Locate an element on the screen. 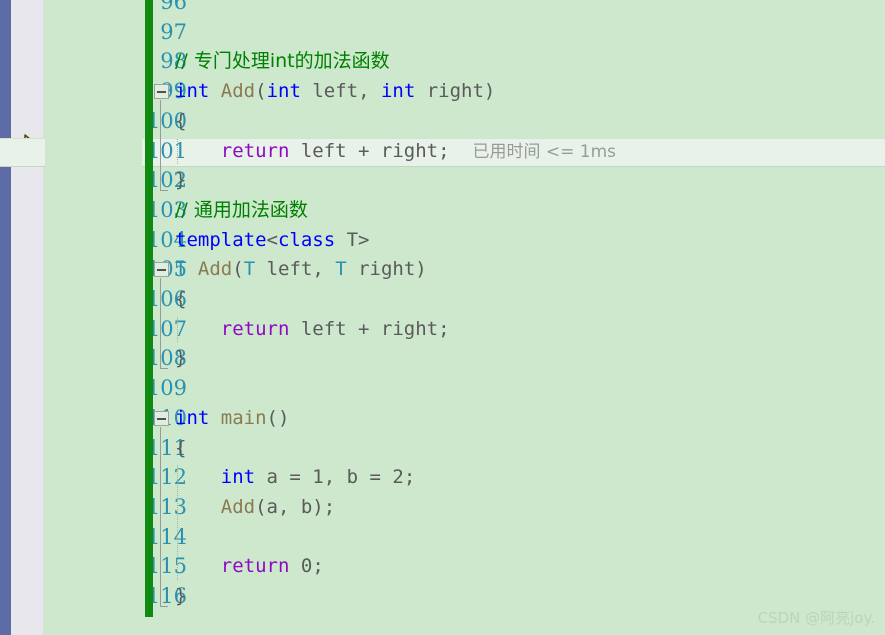 This screenshot has height=635, width=885. code-line: T Add(T left, T right) is located at coordinates (301, 270).